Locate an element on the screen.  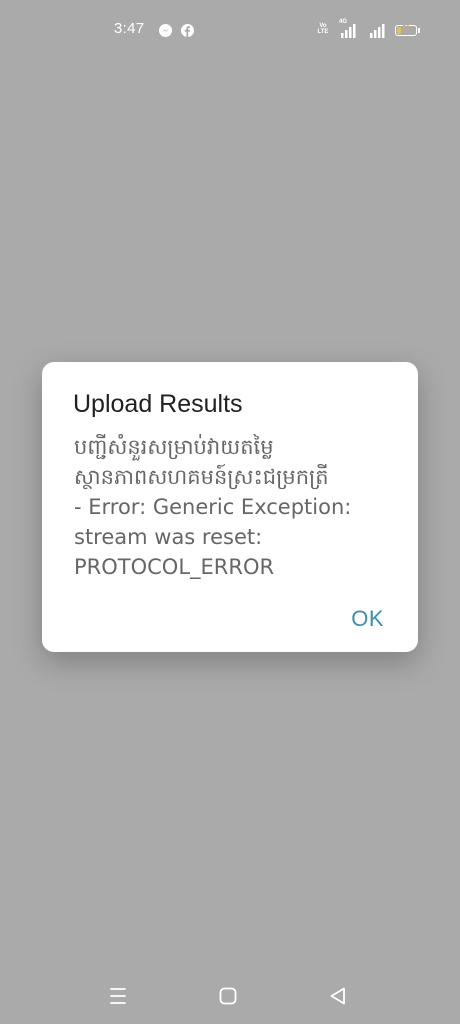
battery-level: 21 is located at coordinates (406, 28).